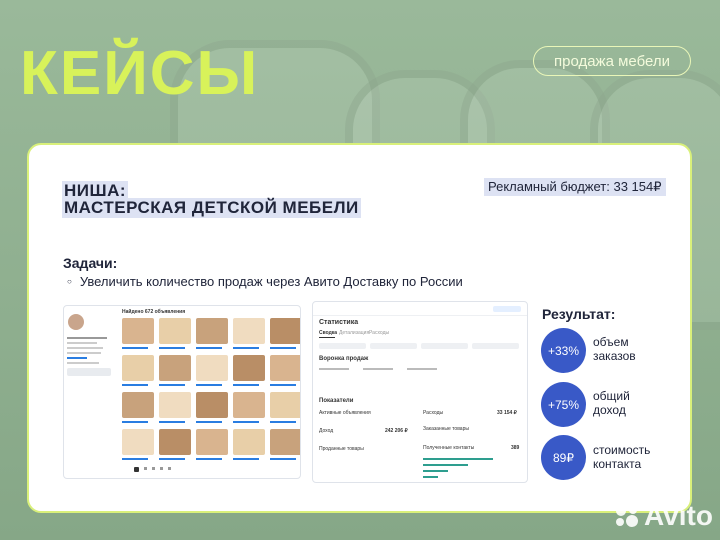  Describe the element at coordinates (379, 333) in the screenshot. I see `stats-tab-expenses: Расходы` at that location.